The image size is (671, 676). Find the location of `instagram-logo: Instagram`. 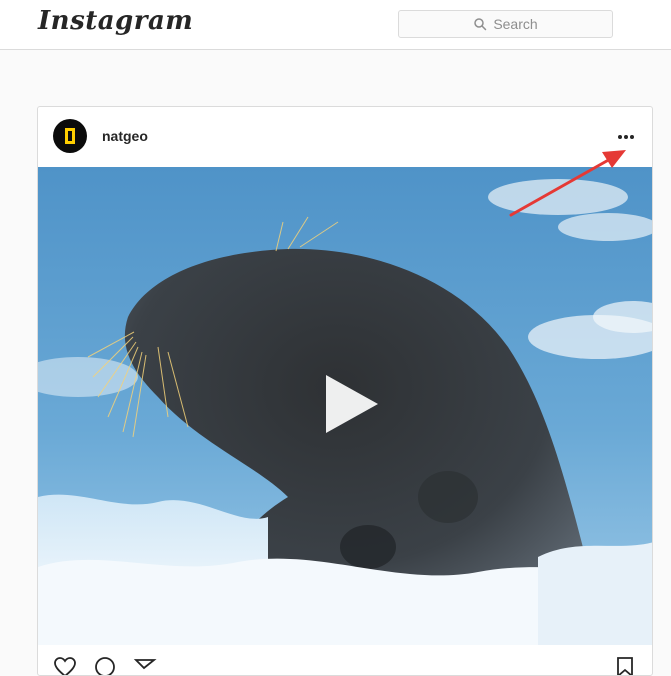

instagram-logo: Instagram is located at coordinates (115, 21).